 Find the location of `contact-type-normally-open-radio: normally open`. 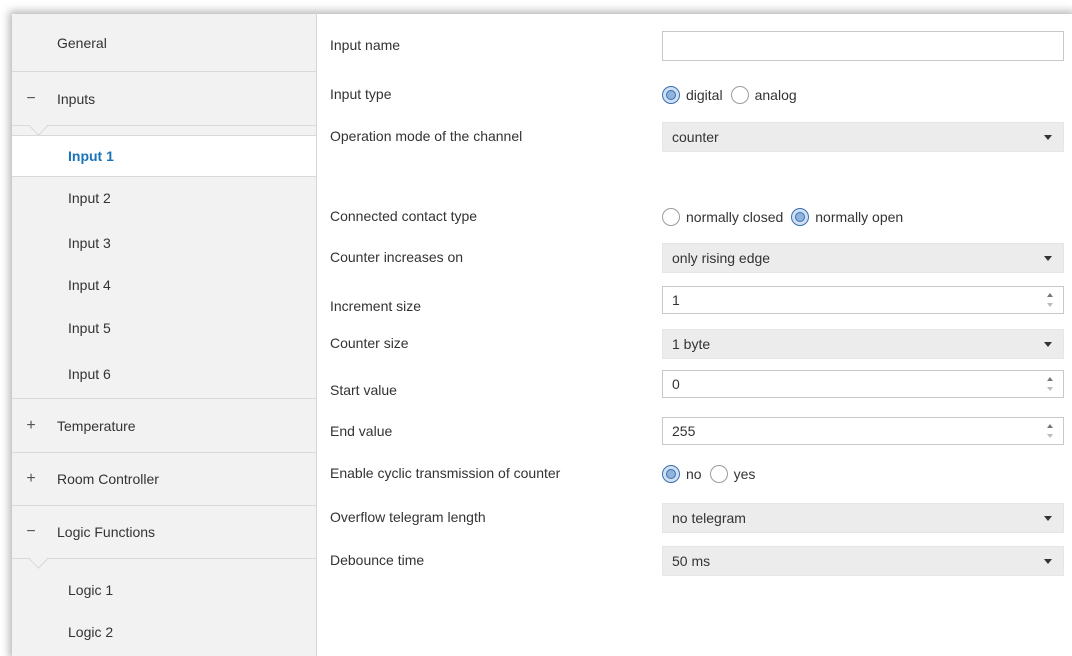

contact-type-normally-open-radio: normally open is located at coordinates (847, 217).